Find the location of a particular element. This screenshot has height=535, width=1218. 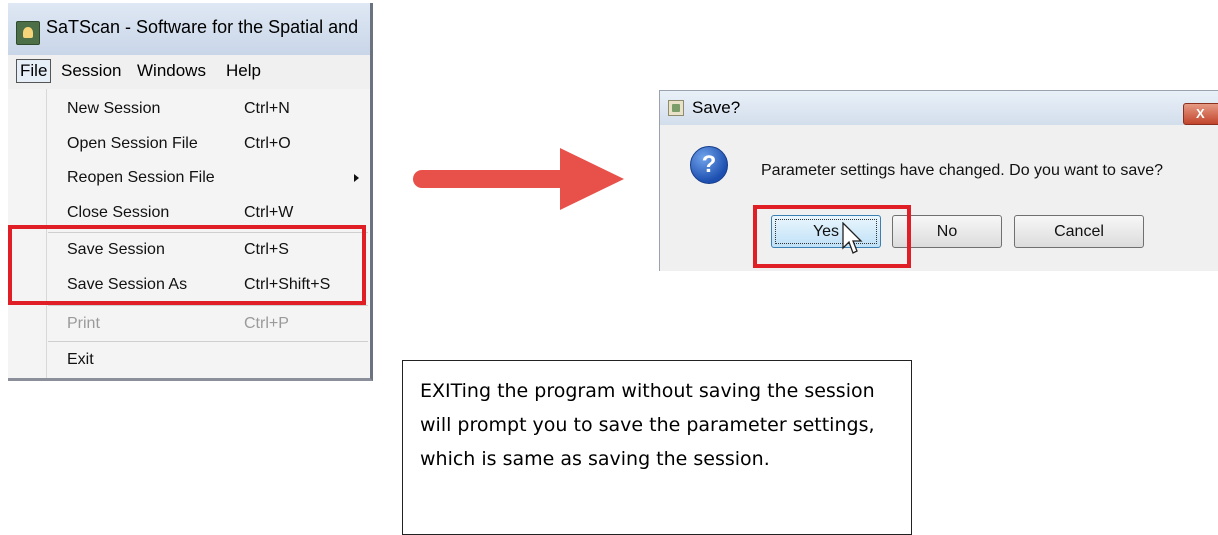

menu-item-print: Print Ctrl+P is located at coordinates (189, 324).